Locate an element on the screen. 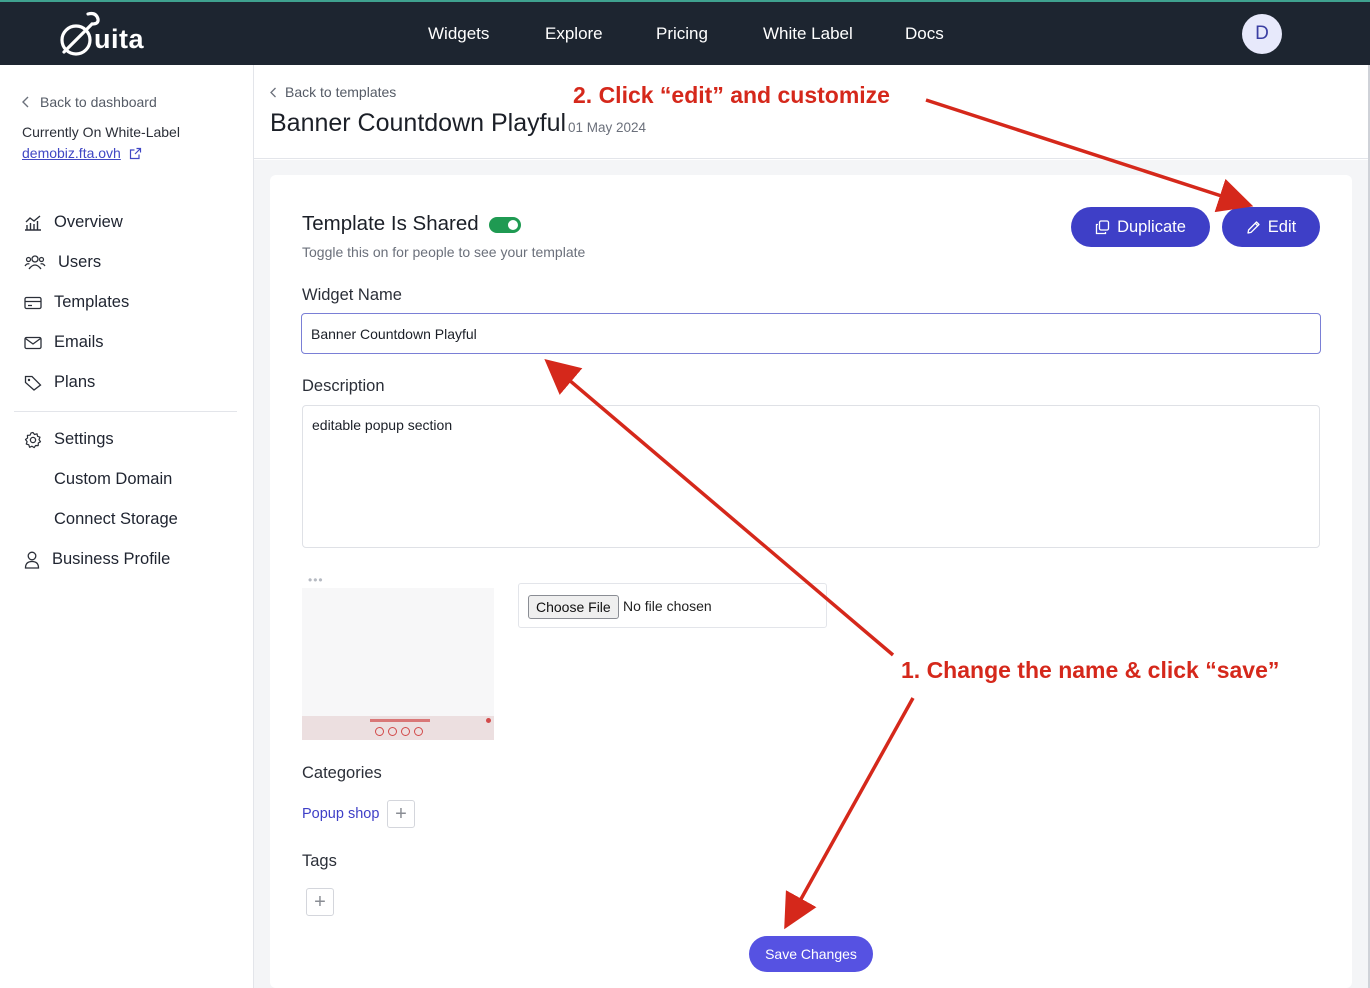  sidebar-item-settings: Settings is located at coordinates (69, 439).